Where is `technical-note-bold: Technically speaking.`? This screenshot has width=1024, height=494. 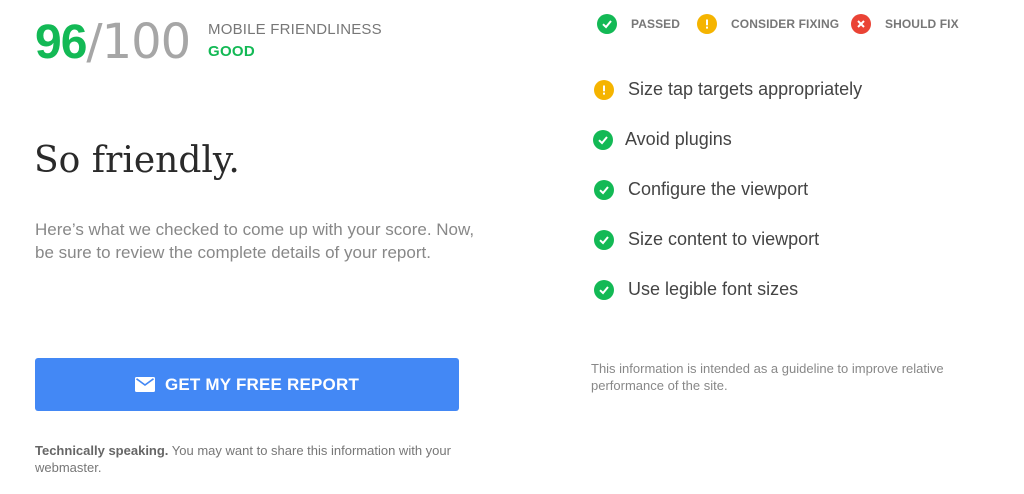
technical-note-bold: Technically speaking. is located at coordinates (102, 450).